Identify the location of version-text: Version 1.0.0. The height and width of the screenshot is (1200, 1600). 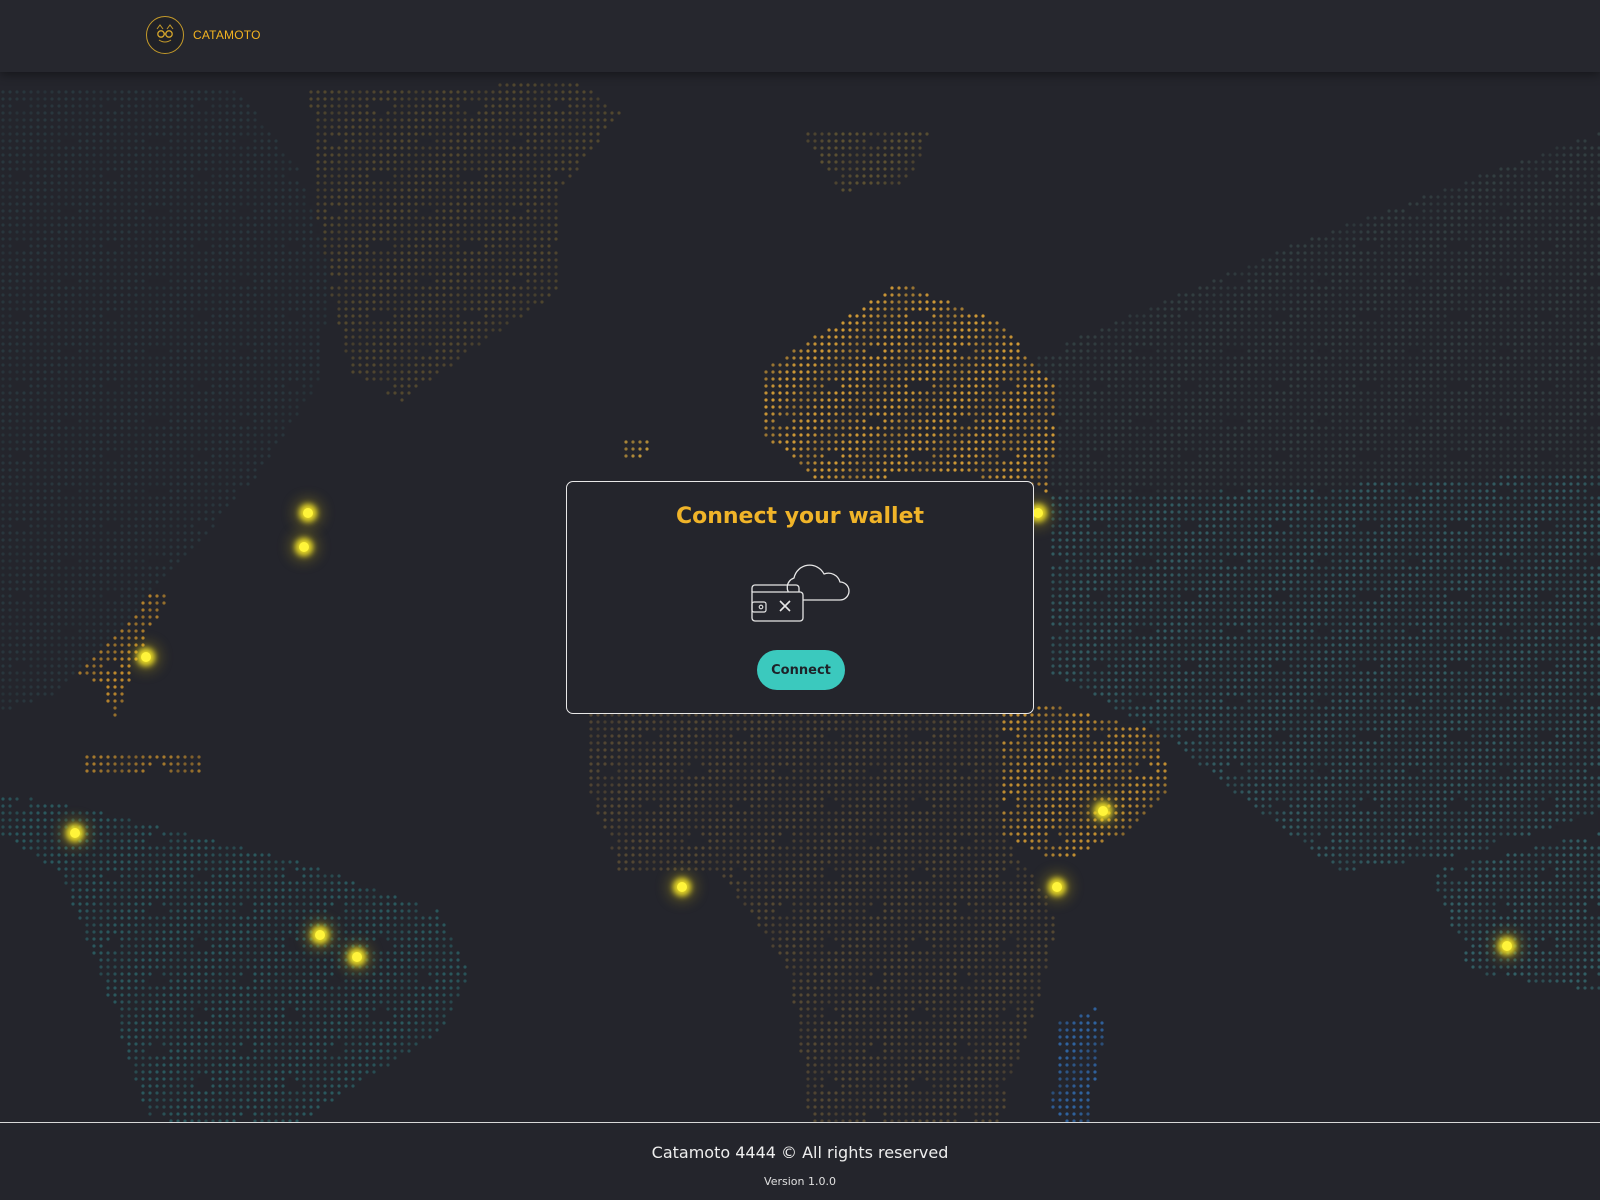
(800, 1181).